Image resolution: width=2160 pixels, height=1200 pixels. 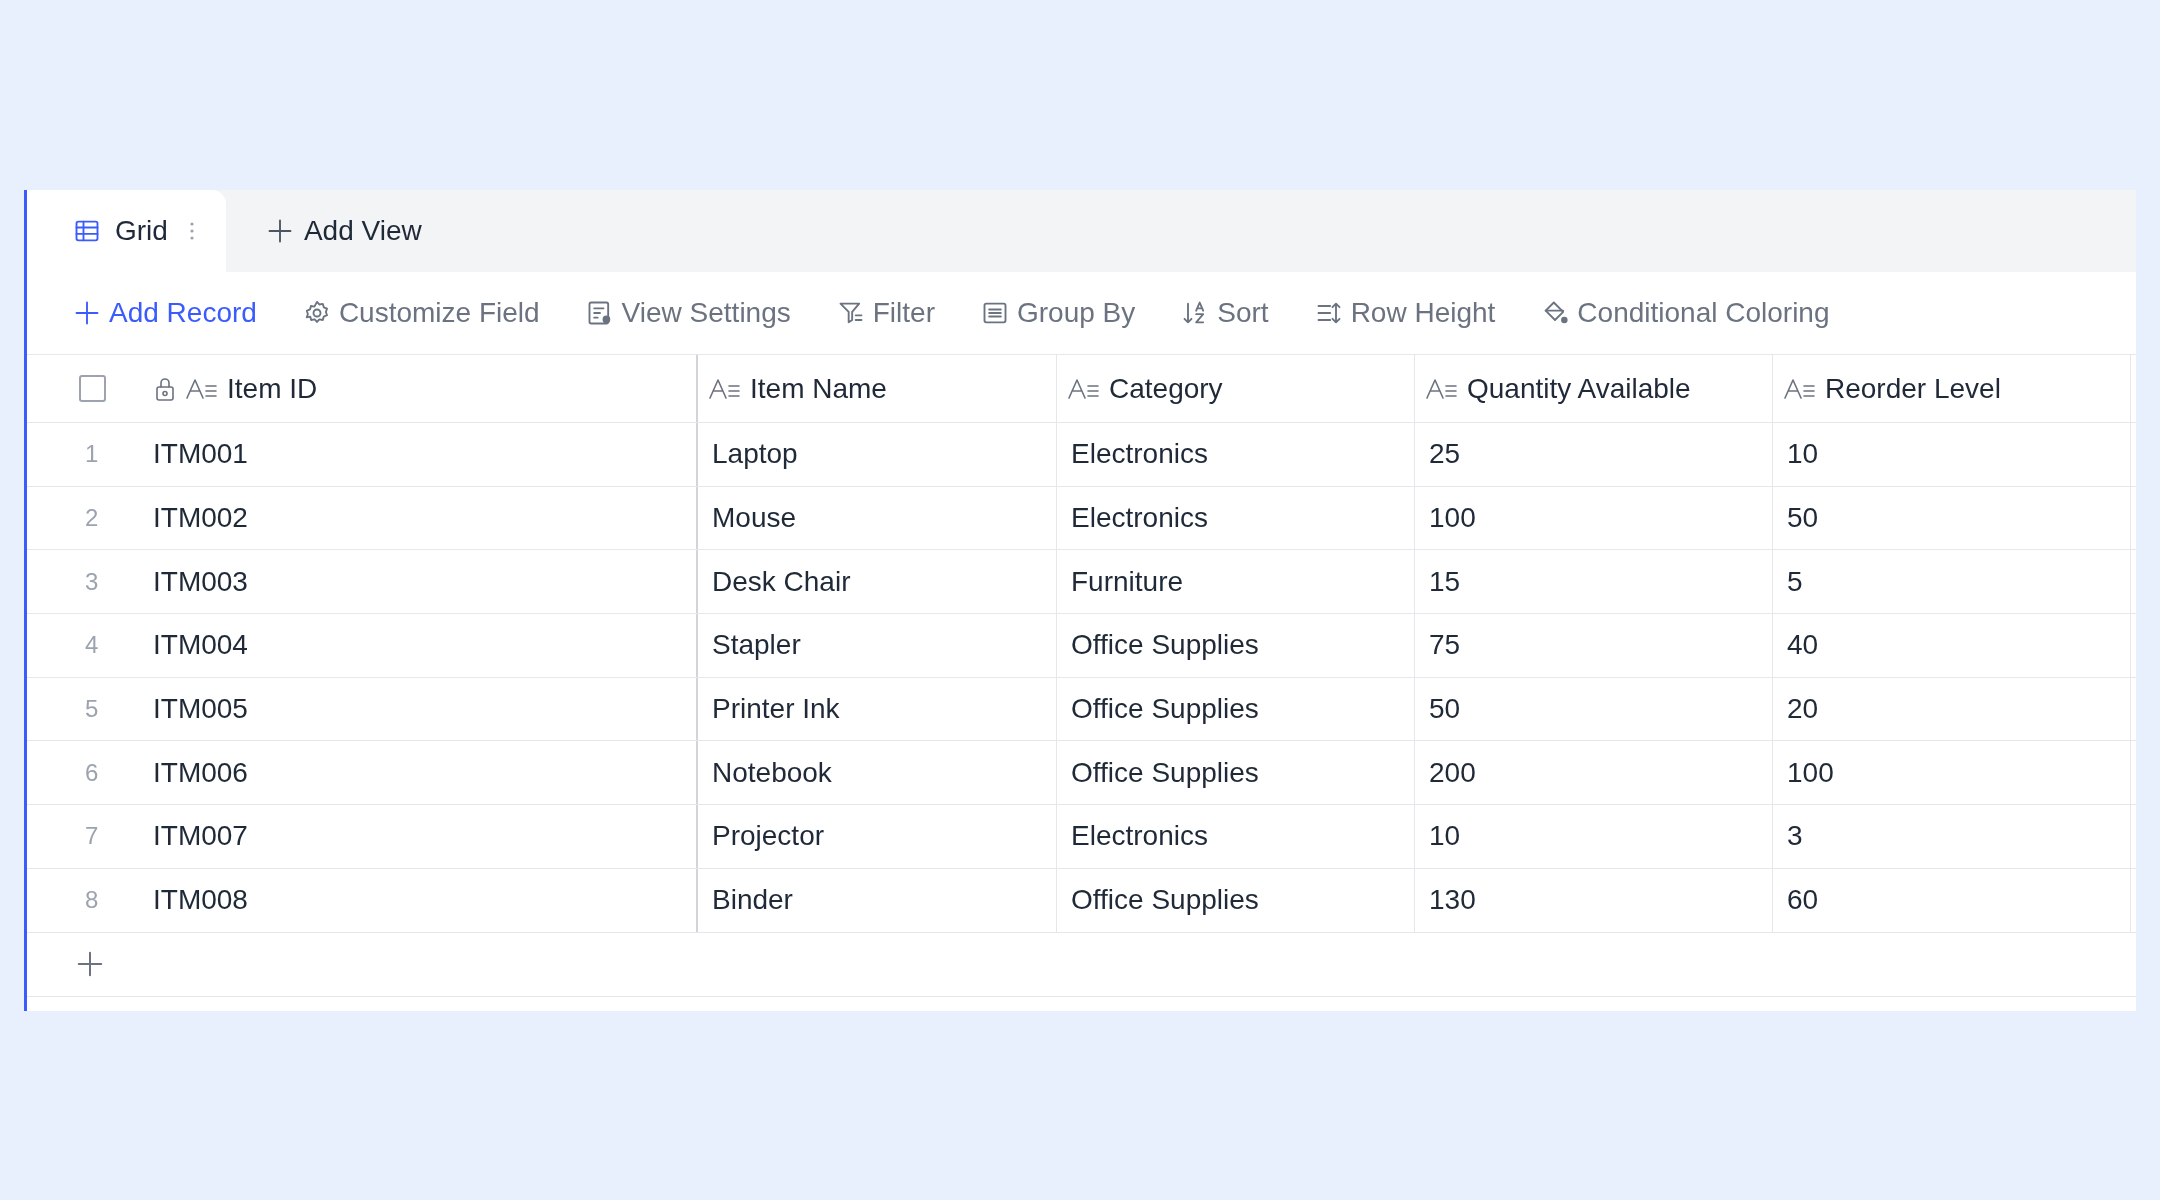 What do you see at coordinates (1594, 773) in the screenshot?
I see `table-cell: 200` at bounding box center [1594, 773].